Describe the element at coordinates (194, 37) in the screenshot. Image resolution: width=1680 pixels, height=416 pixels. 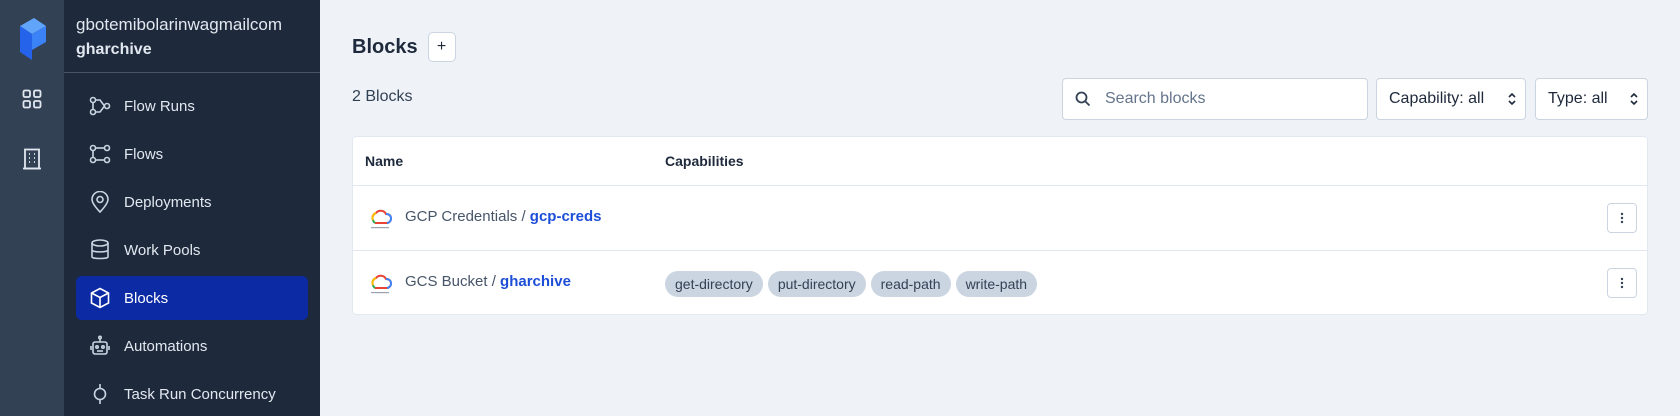
I see `workspace-switcher: gbotemibolarinwagmailcom gharchive` at that location.